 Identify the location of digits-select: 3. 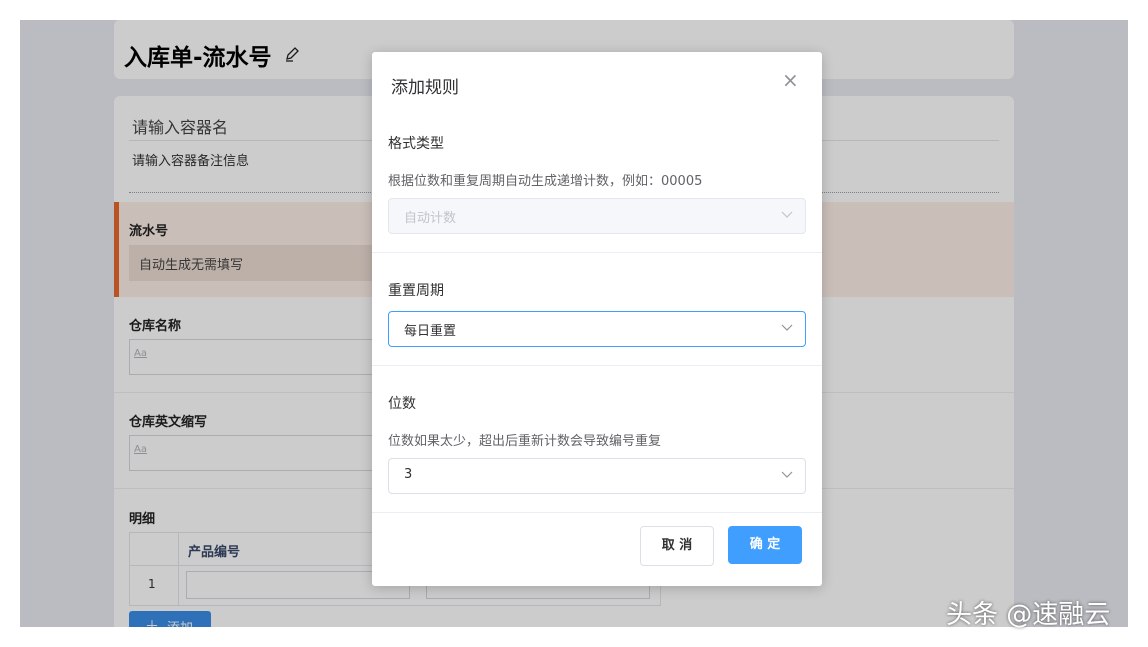
(597, 476).